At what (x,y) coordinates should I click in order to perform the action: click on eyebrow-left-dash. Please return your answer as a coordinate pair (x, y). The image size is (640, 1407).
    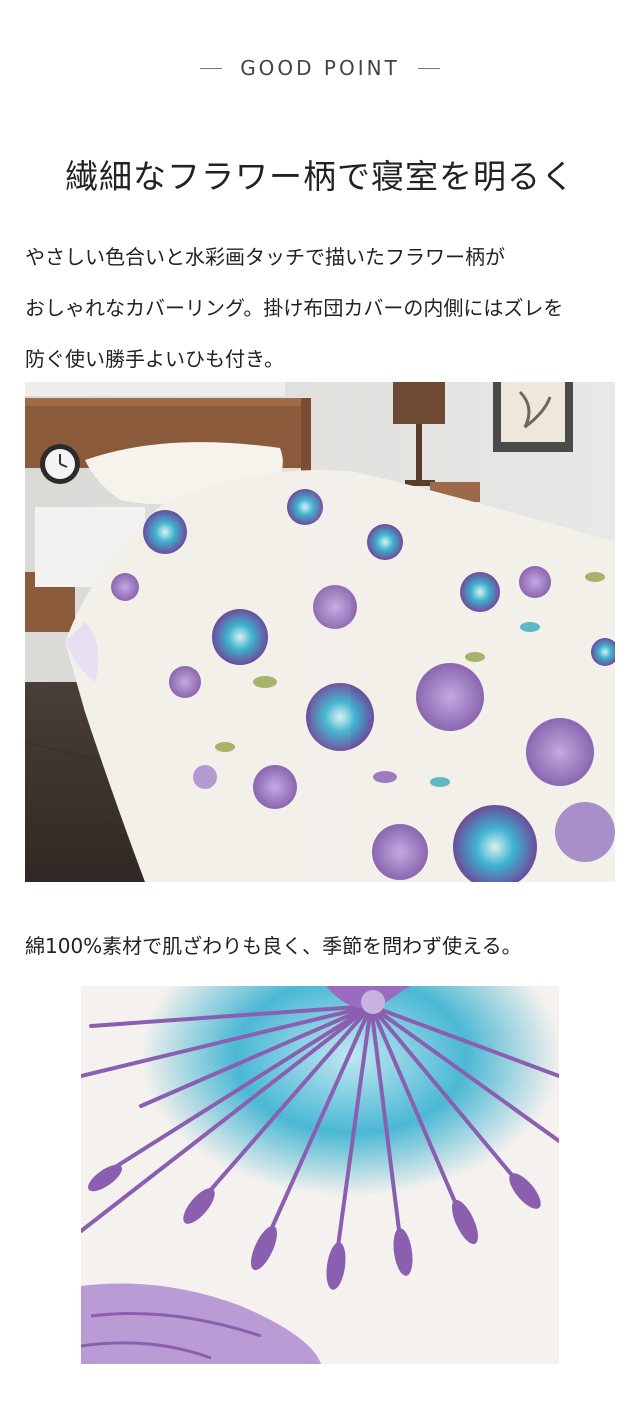
    Looking at the image, I should click on (211, 68).